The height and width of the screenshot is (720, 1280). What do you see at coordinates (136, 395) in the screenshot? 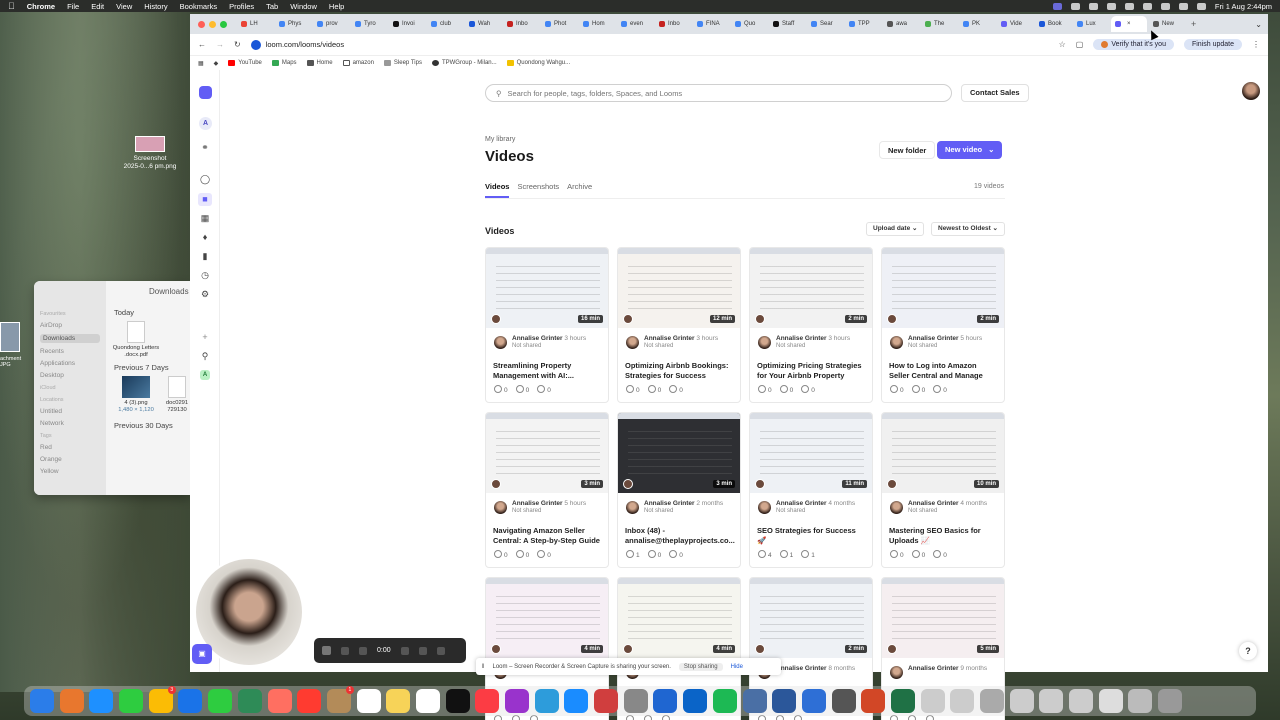
I see `file-item: 4 (3).png 1,480 × 1,120` at bounding box center [136, 395].